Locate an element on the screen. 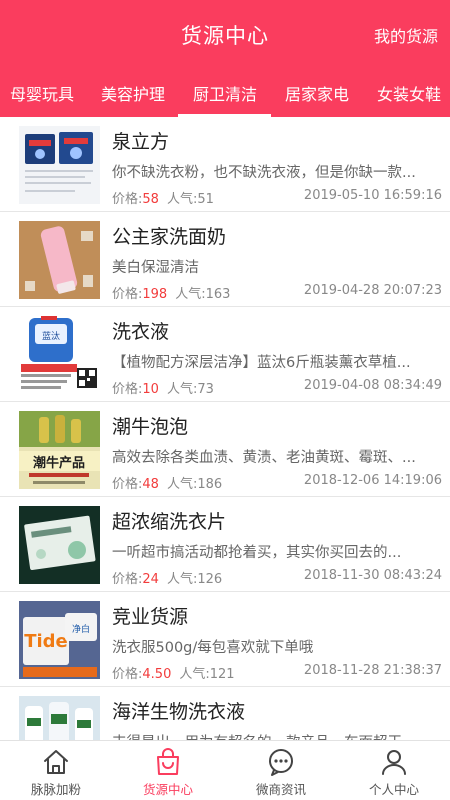 The width and height of the screenshot is (450, 800). product-date: 2018-11-28 21:38:37 is located at coordinates (372, 670).